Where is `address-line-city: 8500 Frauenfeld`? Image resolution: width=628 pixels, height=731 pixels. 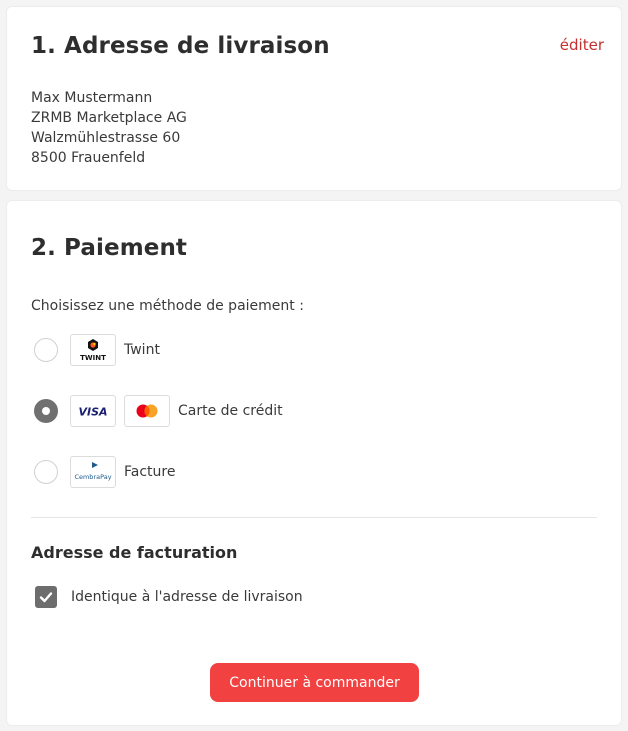
address-line-city: 8500 Frauenfeld is located at coordinates (88, 158).